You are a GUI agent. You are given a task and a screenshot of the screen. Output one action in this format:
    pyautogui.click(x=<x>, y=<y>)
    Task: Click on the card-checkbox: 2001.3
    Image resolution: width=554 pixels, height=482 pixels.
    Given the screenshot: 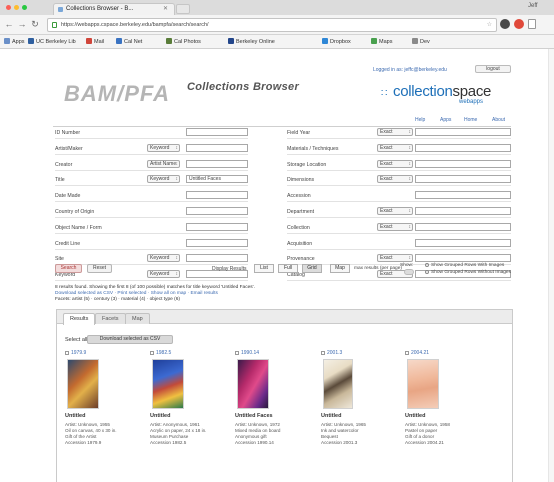 What is the action you would take?
    pyautogui.click(x=331, y=353)
    